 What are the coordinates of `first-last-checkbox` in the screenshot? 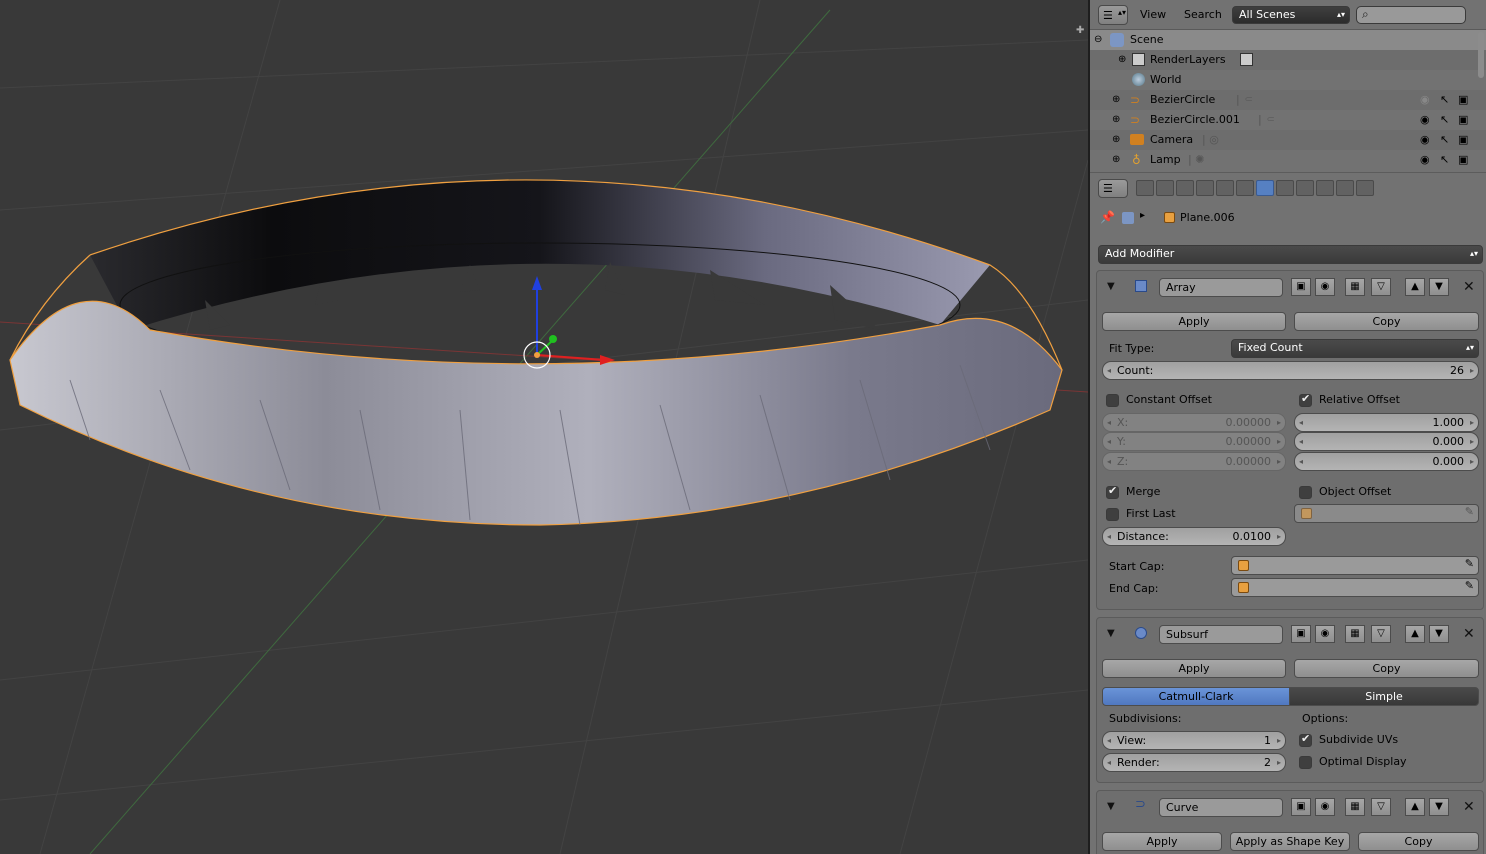 It's located at (1112, 514).